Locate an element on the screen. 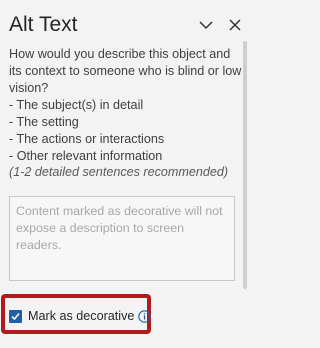 This screenshot has width=320, height=348. decorative-checkbox is located at coordinates (15, 316).